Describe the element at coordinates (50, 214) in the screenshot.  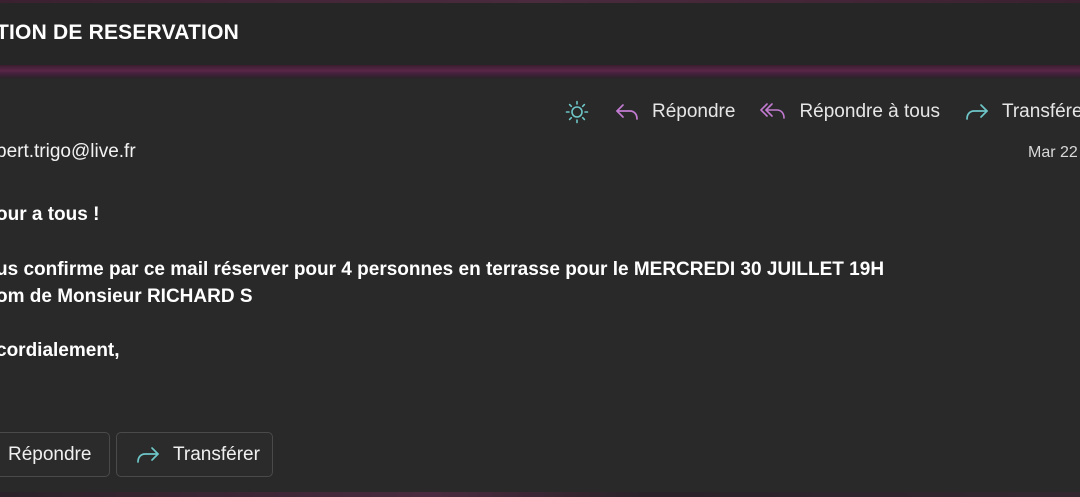
I see `body-greeting: our a tous !` at that location.